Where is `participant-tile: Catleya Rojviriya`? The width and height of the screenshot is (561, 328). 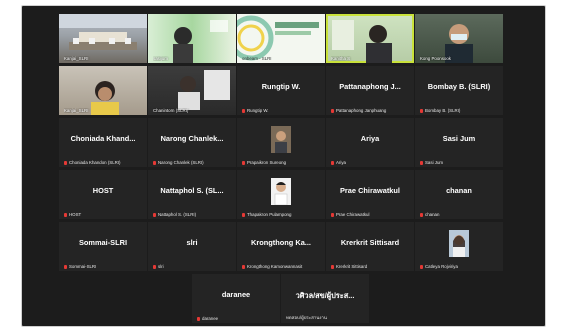 participant-tile: Catleya Rojviriya is located at coordinates (459, 246).